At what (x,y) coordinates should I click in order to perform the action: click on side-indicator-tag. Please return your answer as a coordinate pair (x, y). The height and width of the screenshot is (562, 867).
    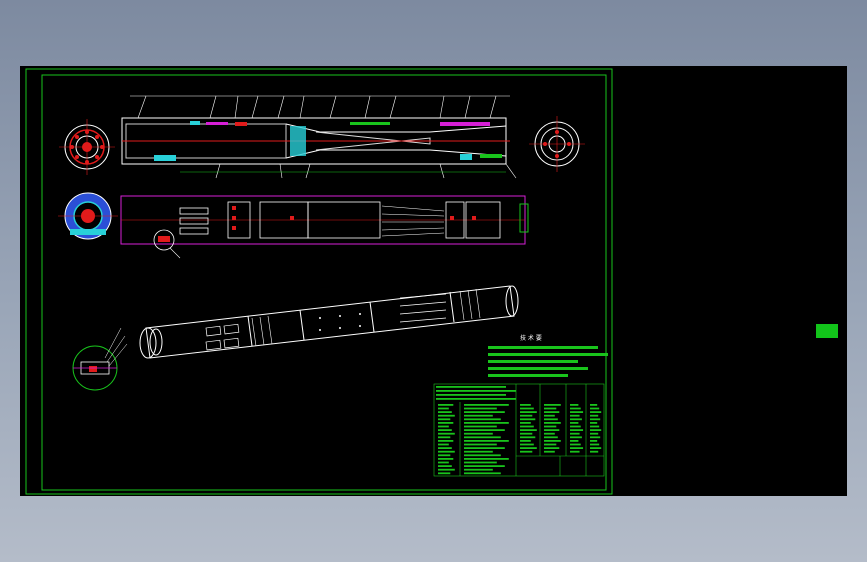
    Looking at the image, I should click on (827, 331).